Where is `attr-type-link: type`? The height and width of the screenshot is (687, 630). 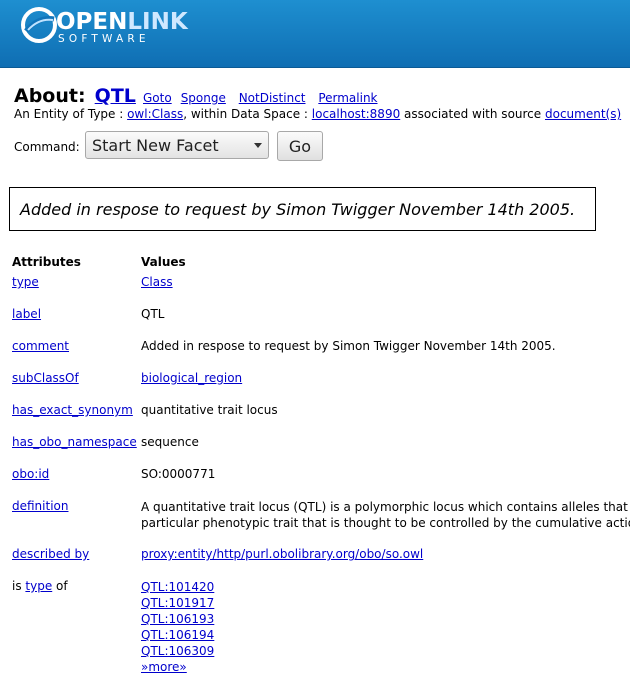
attr-type-link: type is located at coordinates (25, 282).